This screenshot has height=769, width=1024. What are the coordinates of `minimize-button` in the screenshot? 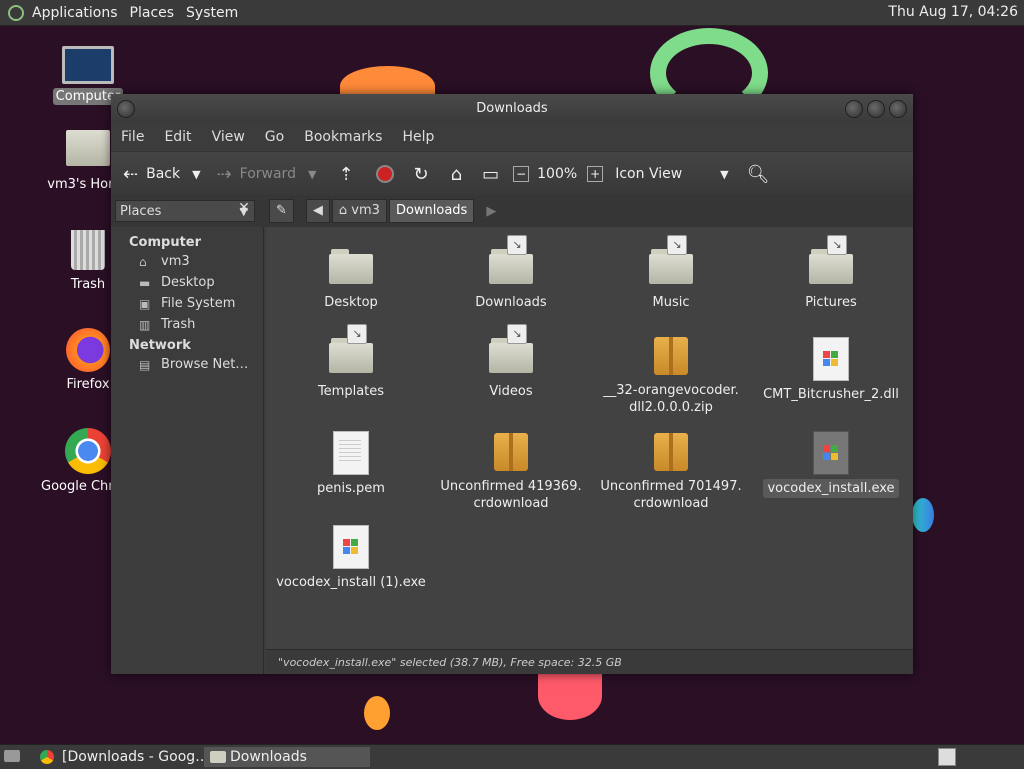 It's located at (854, 109).